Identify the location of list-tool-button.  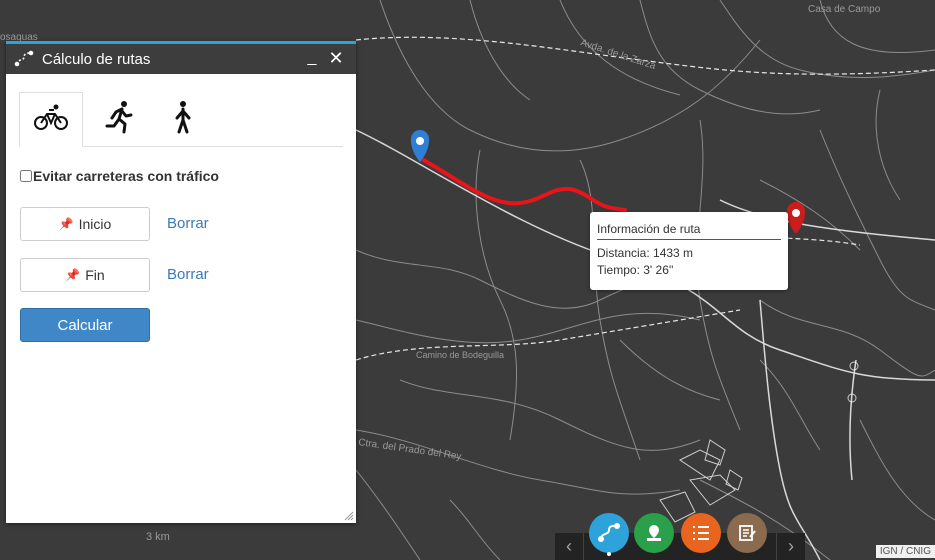
(701, 533).